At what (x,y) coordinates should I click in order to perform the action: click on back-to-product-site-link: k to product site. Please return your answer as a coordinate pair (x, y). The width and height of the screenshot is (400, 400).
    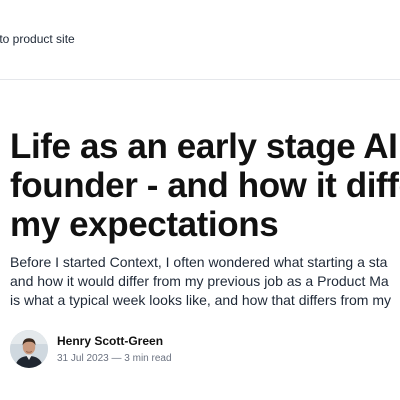
    Looking at the image, I should click on (37, 39).